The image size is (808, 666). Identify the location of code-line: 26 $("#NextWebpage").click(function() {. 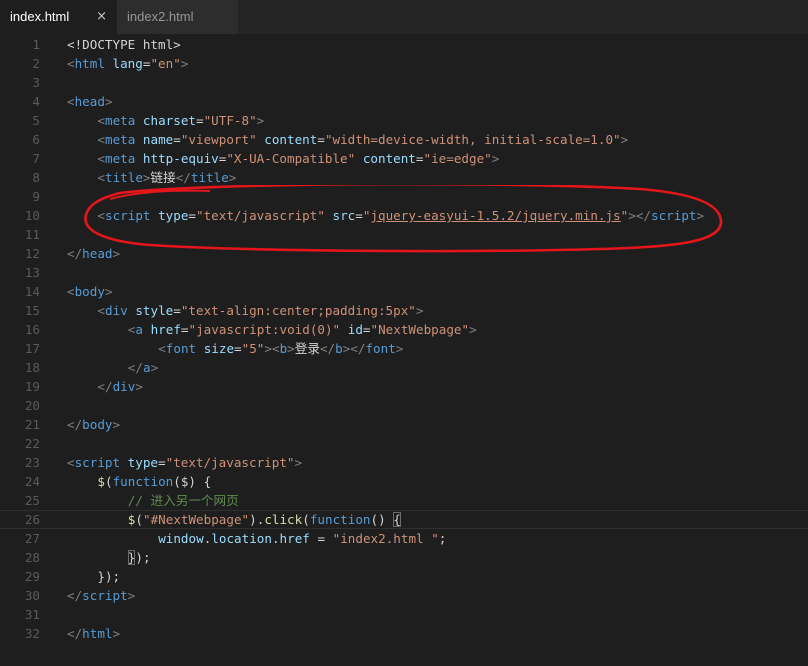
(404, 519).